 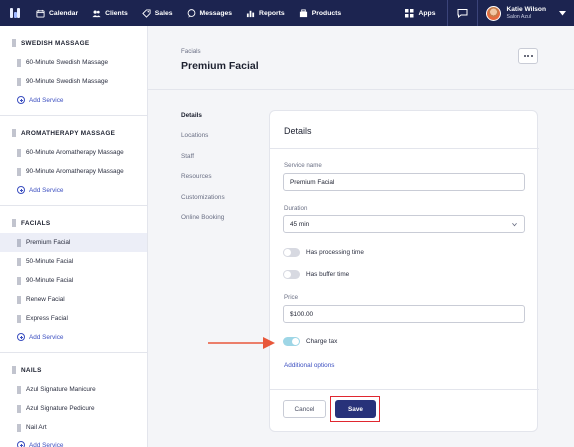 I want to click on buffer-time-toggle-row: Has buffer time, so click(x=316, y=274).